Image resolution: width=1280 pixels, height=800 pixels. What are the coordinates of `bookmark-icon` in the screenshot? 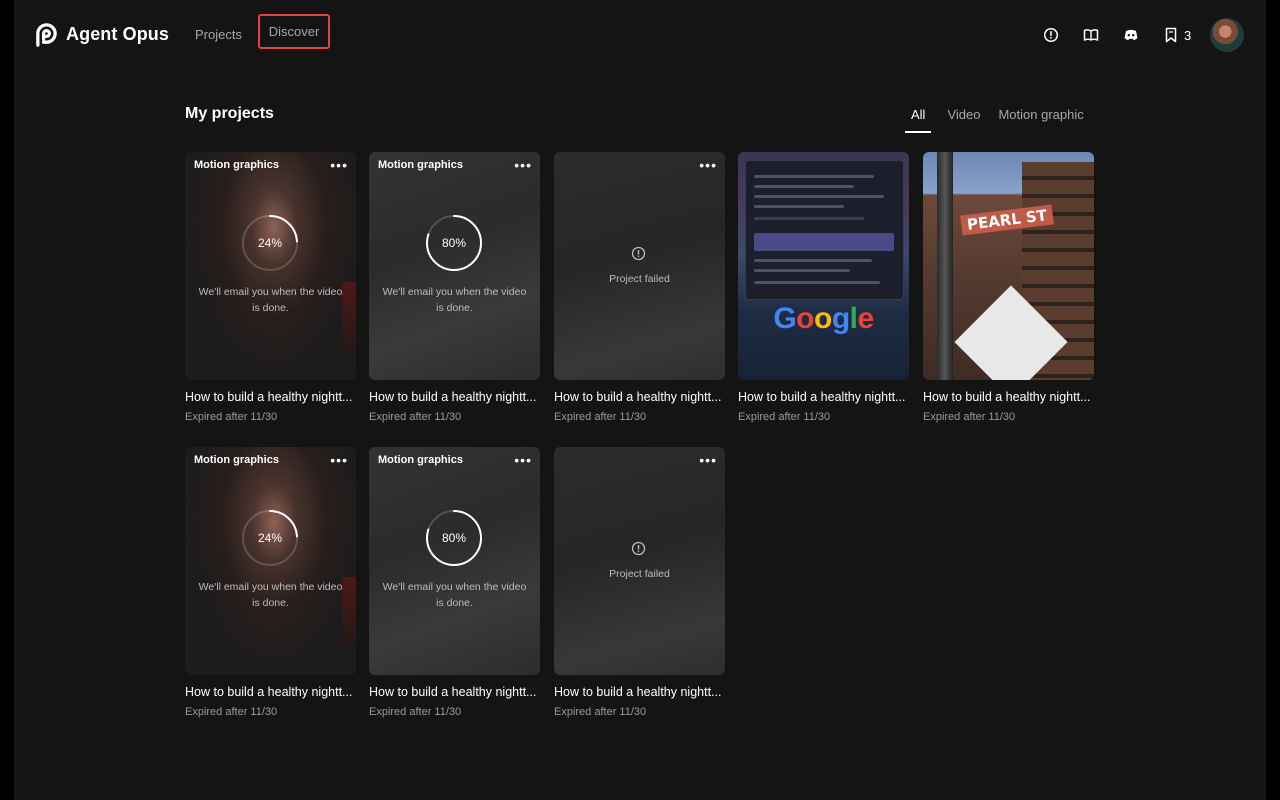 It's located at (1171, 35).